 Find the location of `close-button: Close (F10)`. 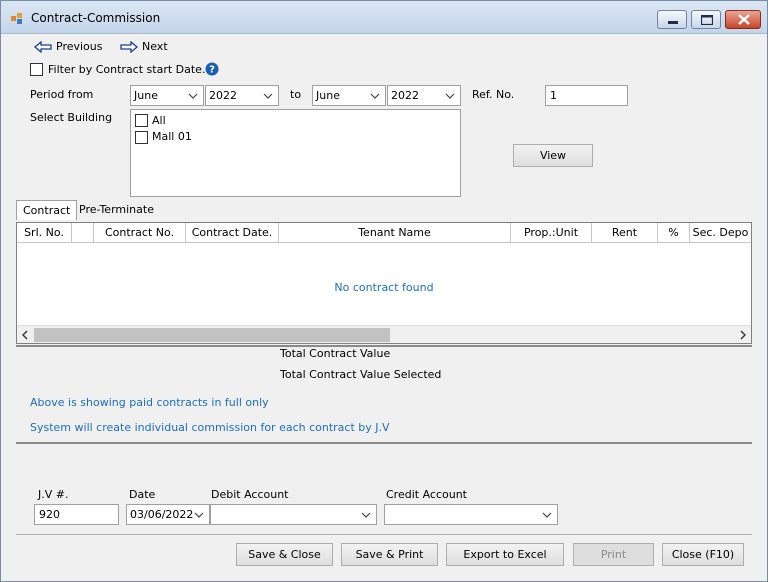

close-button: Close (F10) is located at coordinates (703, 554).